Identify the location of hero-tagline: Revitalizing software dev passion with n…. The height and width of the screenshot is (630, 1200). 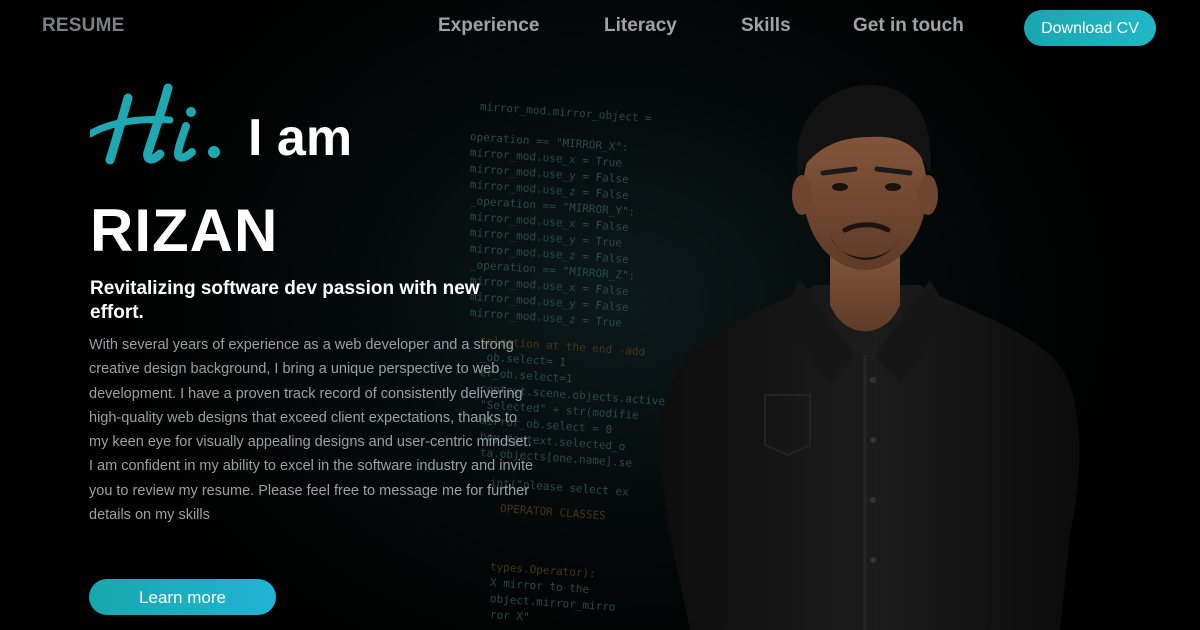
(285, 300).